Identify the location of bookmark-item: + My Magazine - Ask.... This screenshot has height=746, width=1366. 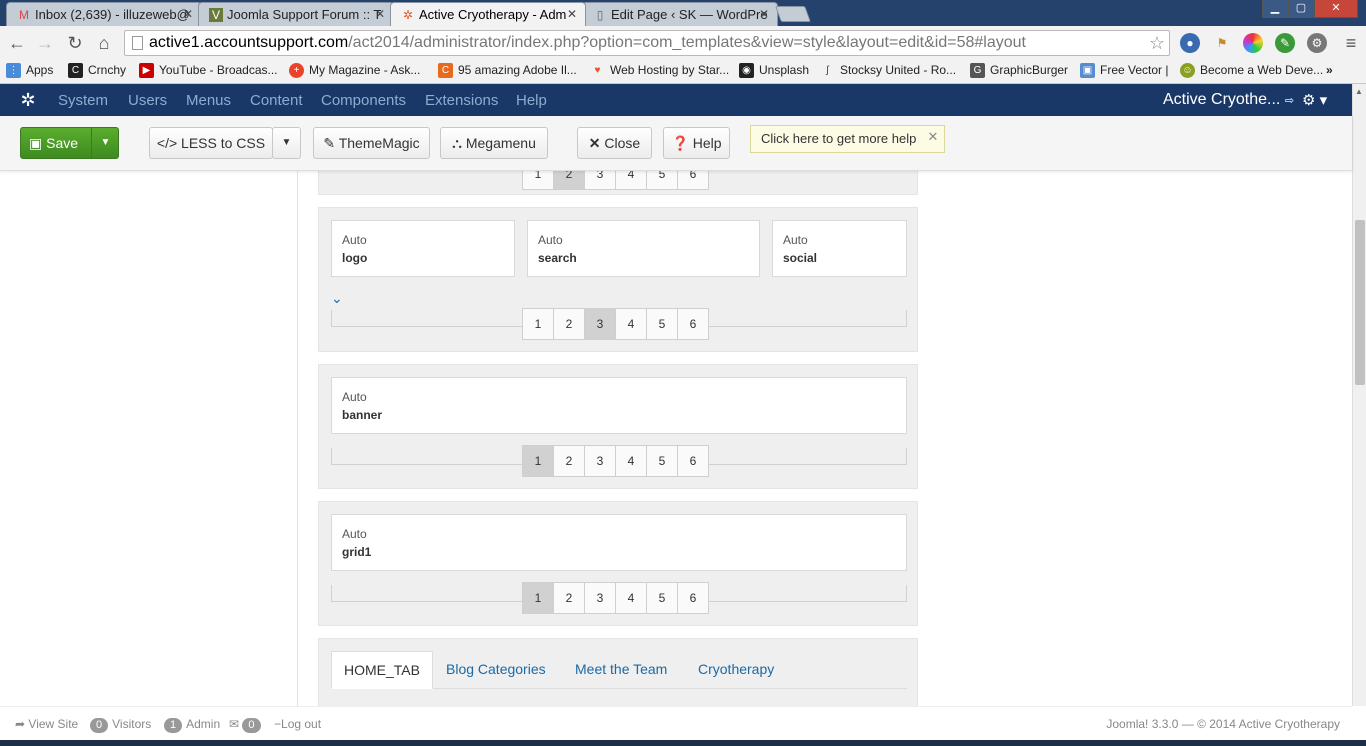
(354, 70).